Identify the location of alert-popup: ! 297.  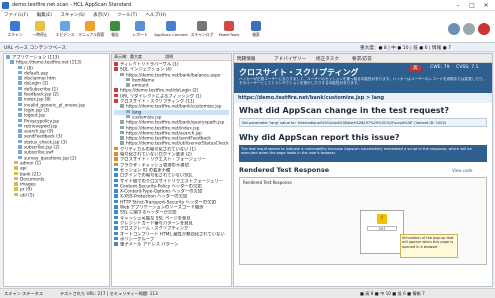
(382, 232).